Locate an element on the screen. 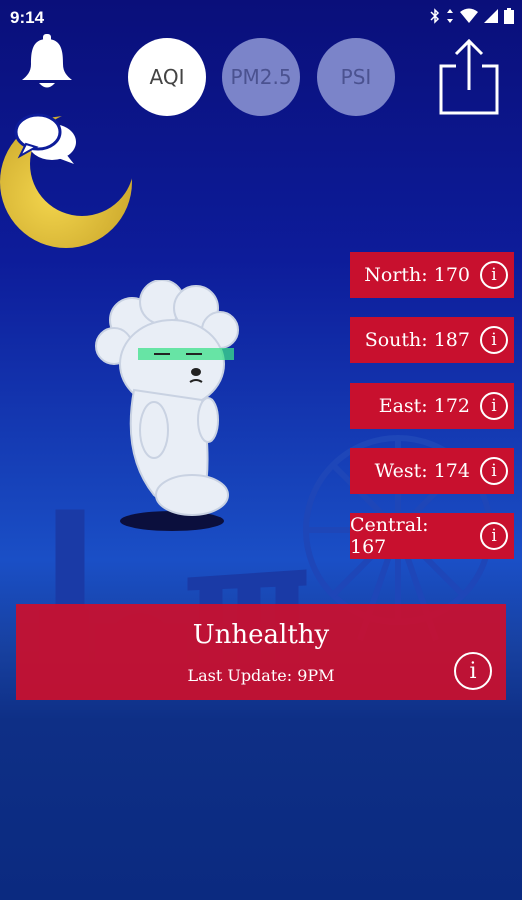 The image size is (522, 900). status-time: 9:14 is located at coordinates (27, 17).